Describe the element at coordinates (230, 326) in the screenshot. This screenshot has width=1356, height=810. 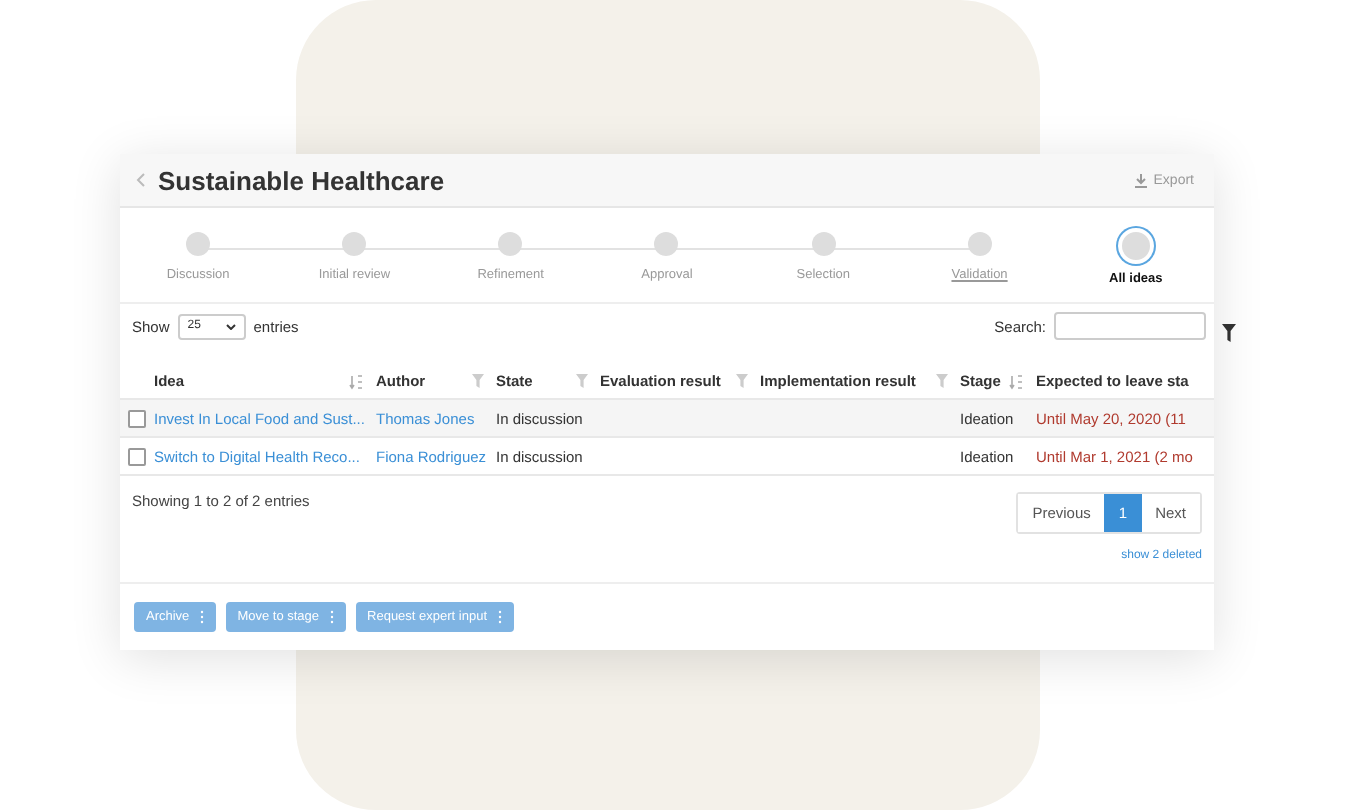
I see `chevron-down-icon` at that location.